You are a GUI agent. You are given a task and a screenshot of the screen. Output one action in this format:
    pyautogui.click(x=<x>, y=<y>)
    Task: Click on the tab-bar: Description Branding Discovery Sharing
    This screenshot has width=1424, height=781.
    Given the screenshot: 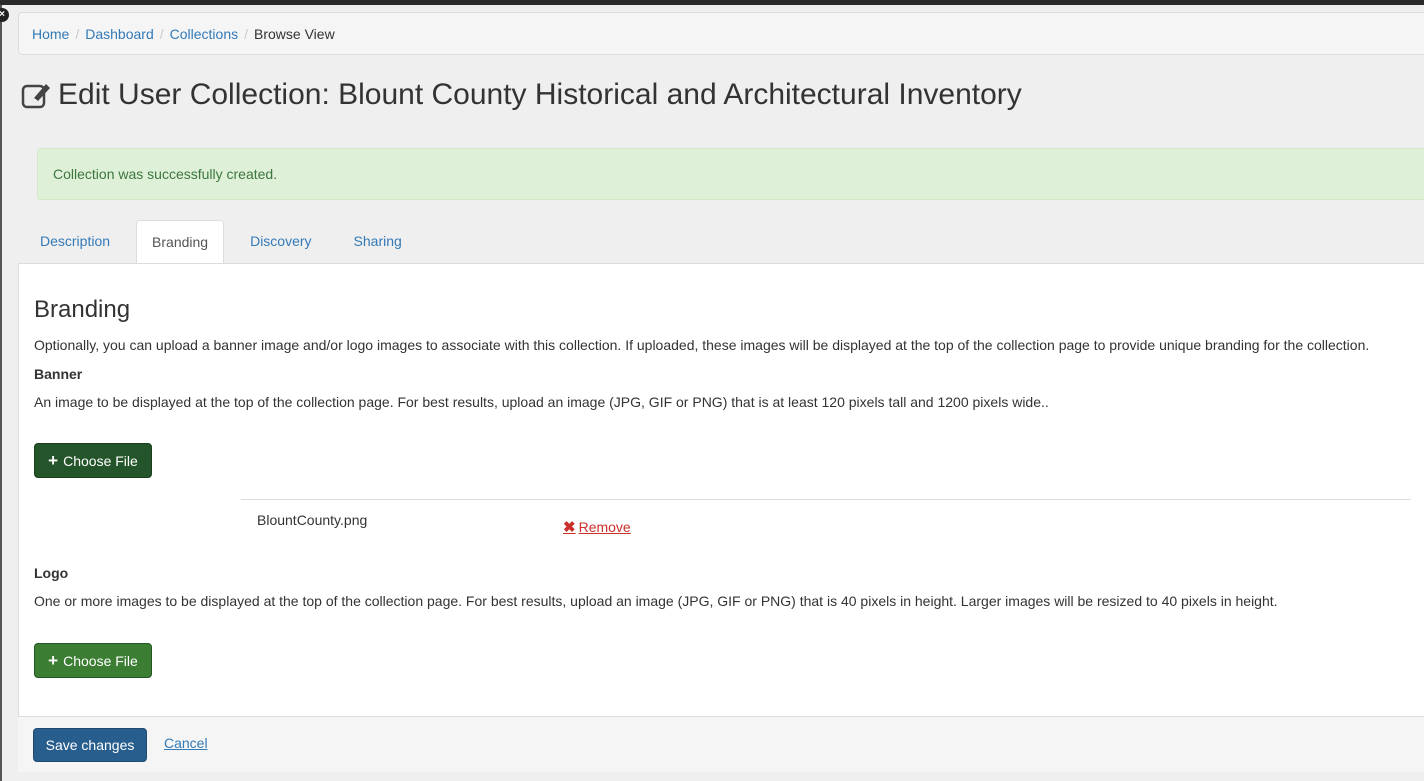 What is the action you would take?
    pyautogui.click(x=721, y=242)
    